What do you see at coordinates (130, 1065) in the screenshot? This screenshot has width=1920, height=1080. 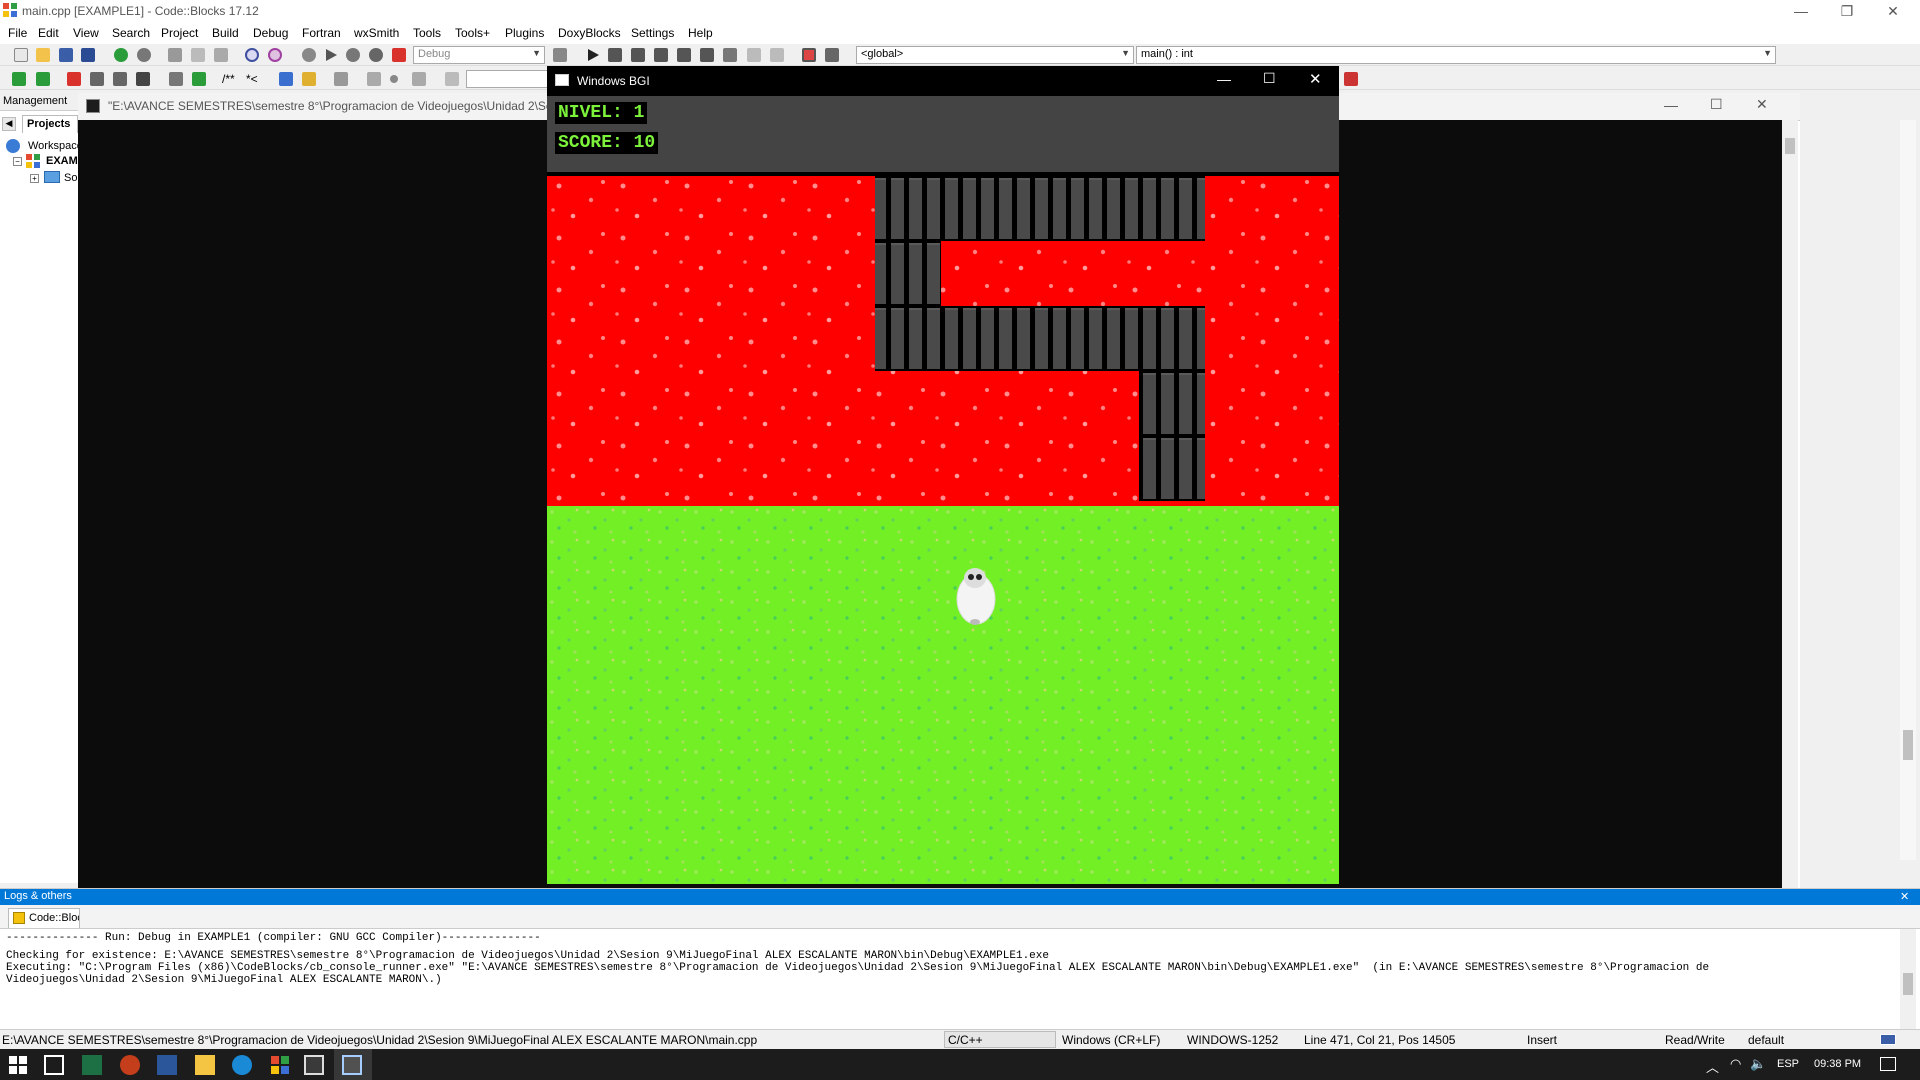 I see `powerpoint-icon` at bounding box center [130, 1065].